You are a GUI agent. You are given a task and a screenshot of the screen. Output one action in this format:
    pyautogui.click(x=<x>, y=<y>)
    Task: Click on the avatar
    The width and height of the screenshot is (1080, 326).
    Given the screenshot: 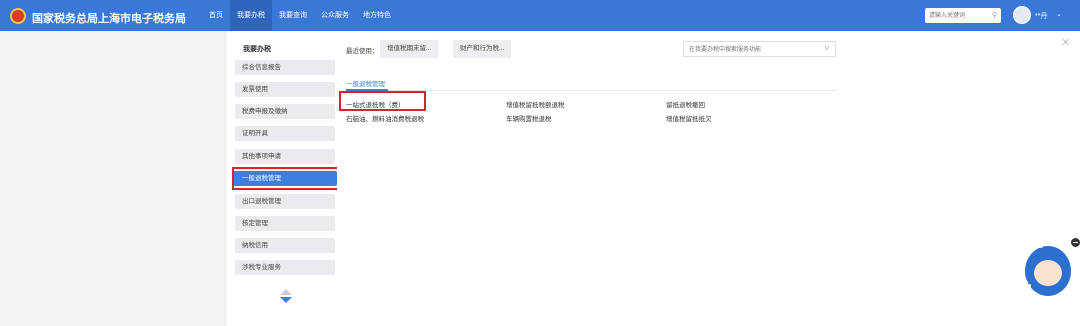 What is the action you would take?
    pyautogui.click(x=1022, y=15)
    